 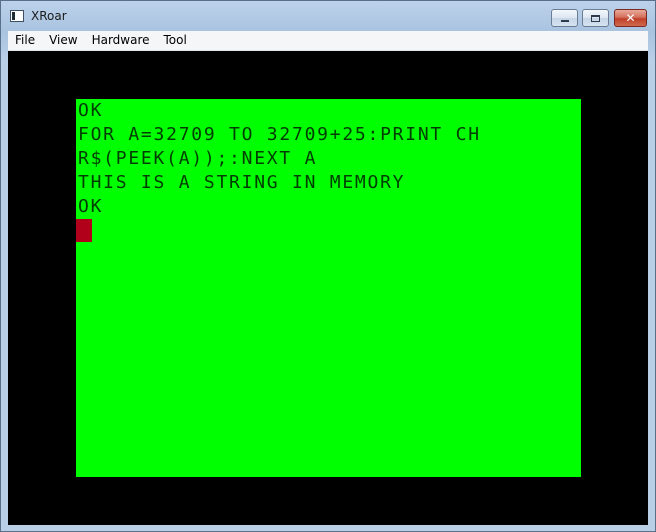 I want to click on maximize-icon, so click(x=595, y=18).